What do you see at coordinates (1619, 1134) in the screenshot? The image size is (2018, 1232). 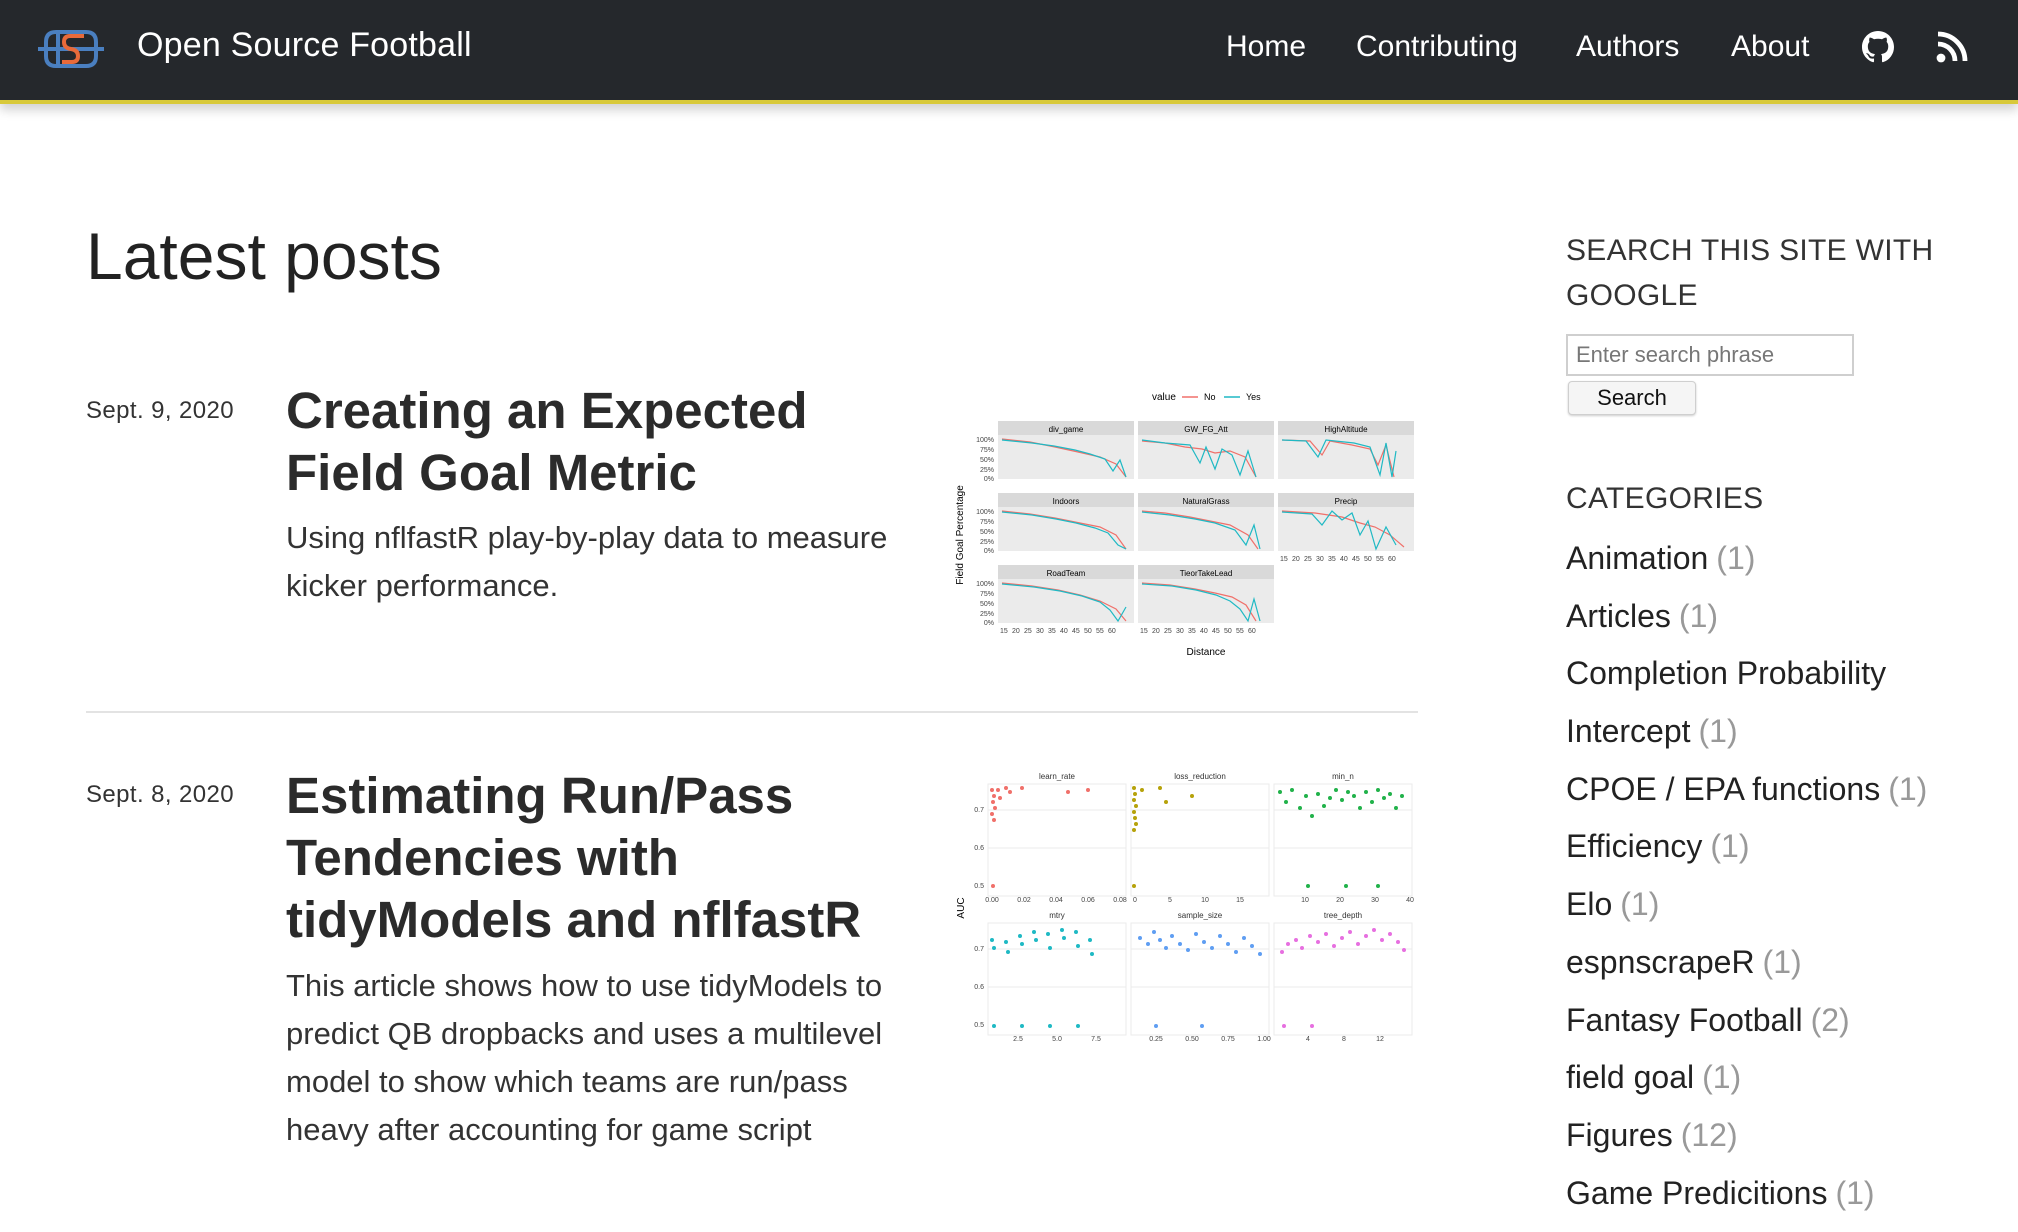 I see `category-name: Figures` at bounding box center [1619, 1134].